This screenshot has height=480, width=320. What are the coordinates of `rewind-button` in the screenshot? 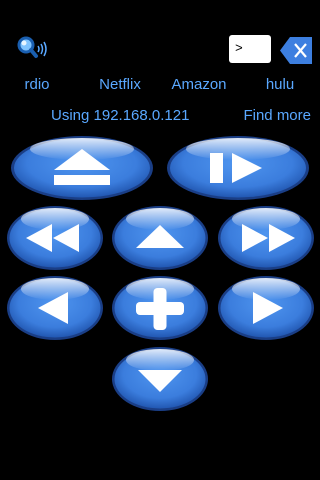 It's located at (55, 238).